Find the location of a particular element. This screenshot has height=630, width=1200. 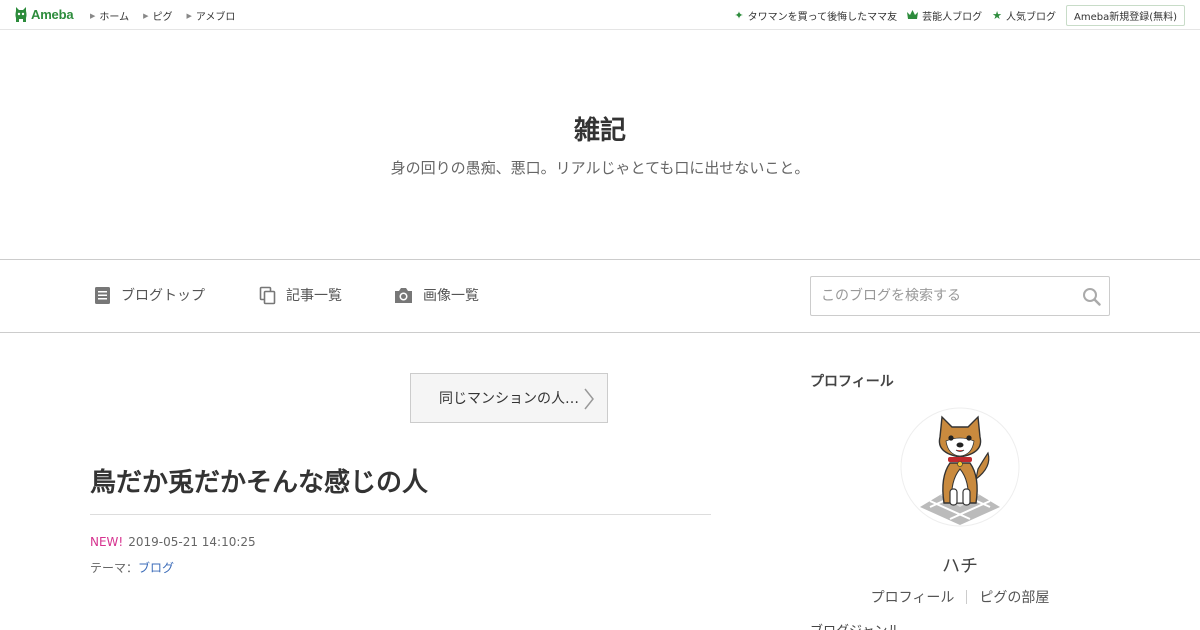

document-icon is located at coordinates (102, 295).